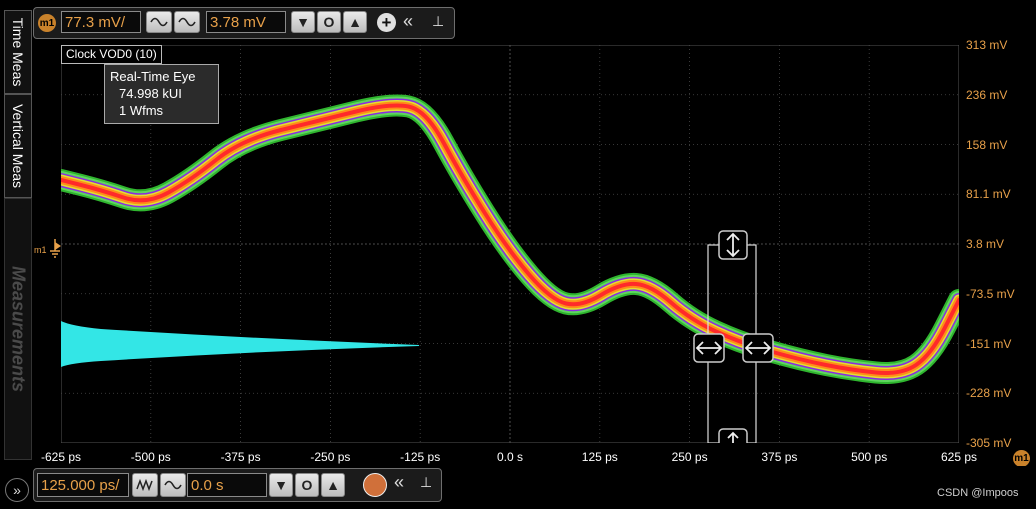  I want to click on marker-label: m1, so click(40, 250).